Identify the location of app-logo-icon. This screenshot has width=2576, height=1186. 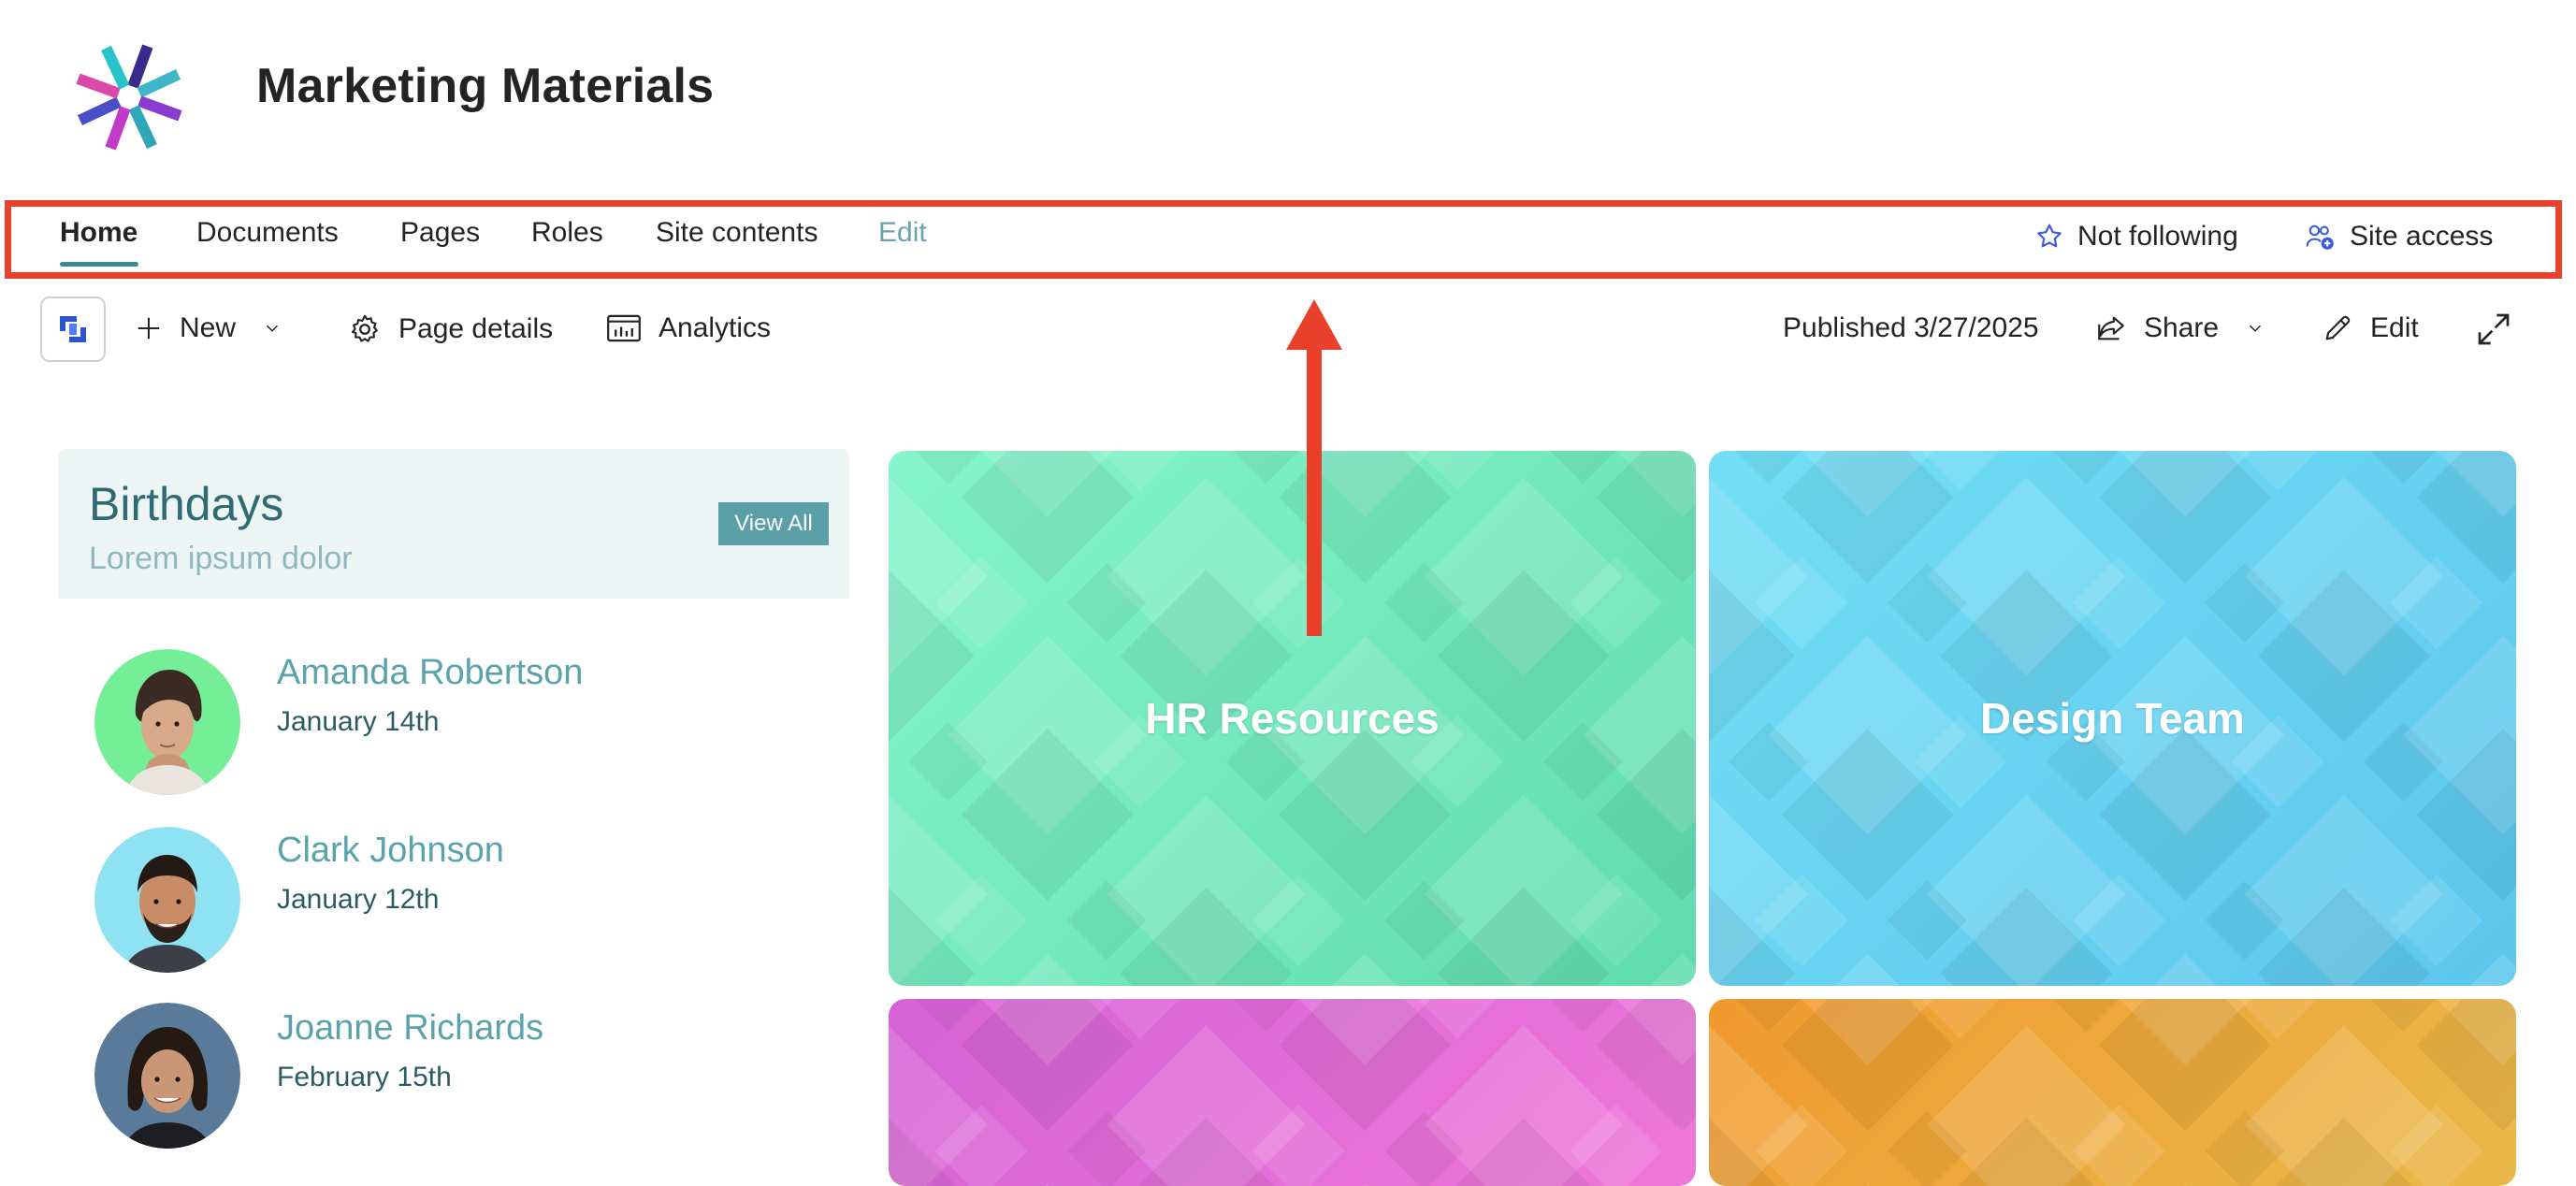
(73, 329).